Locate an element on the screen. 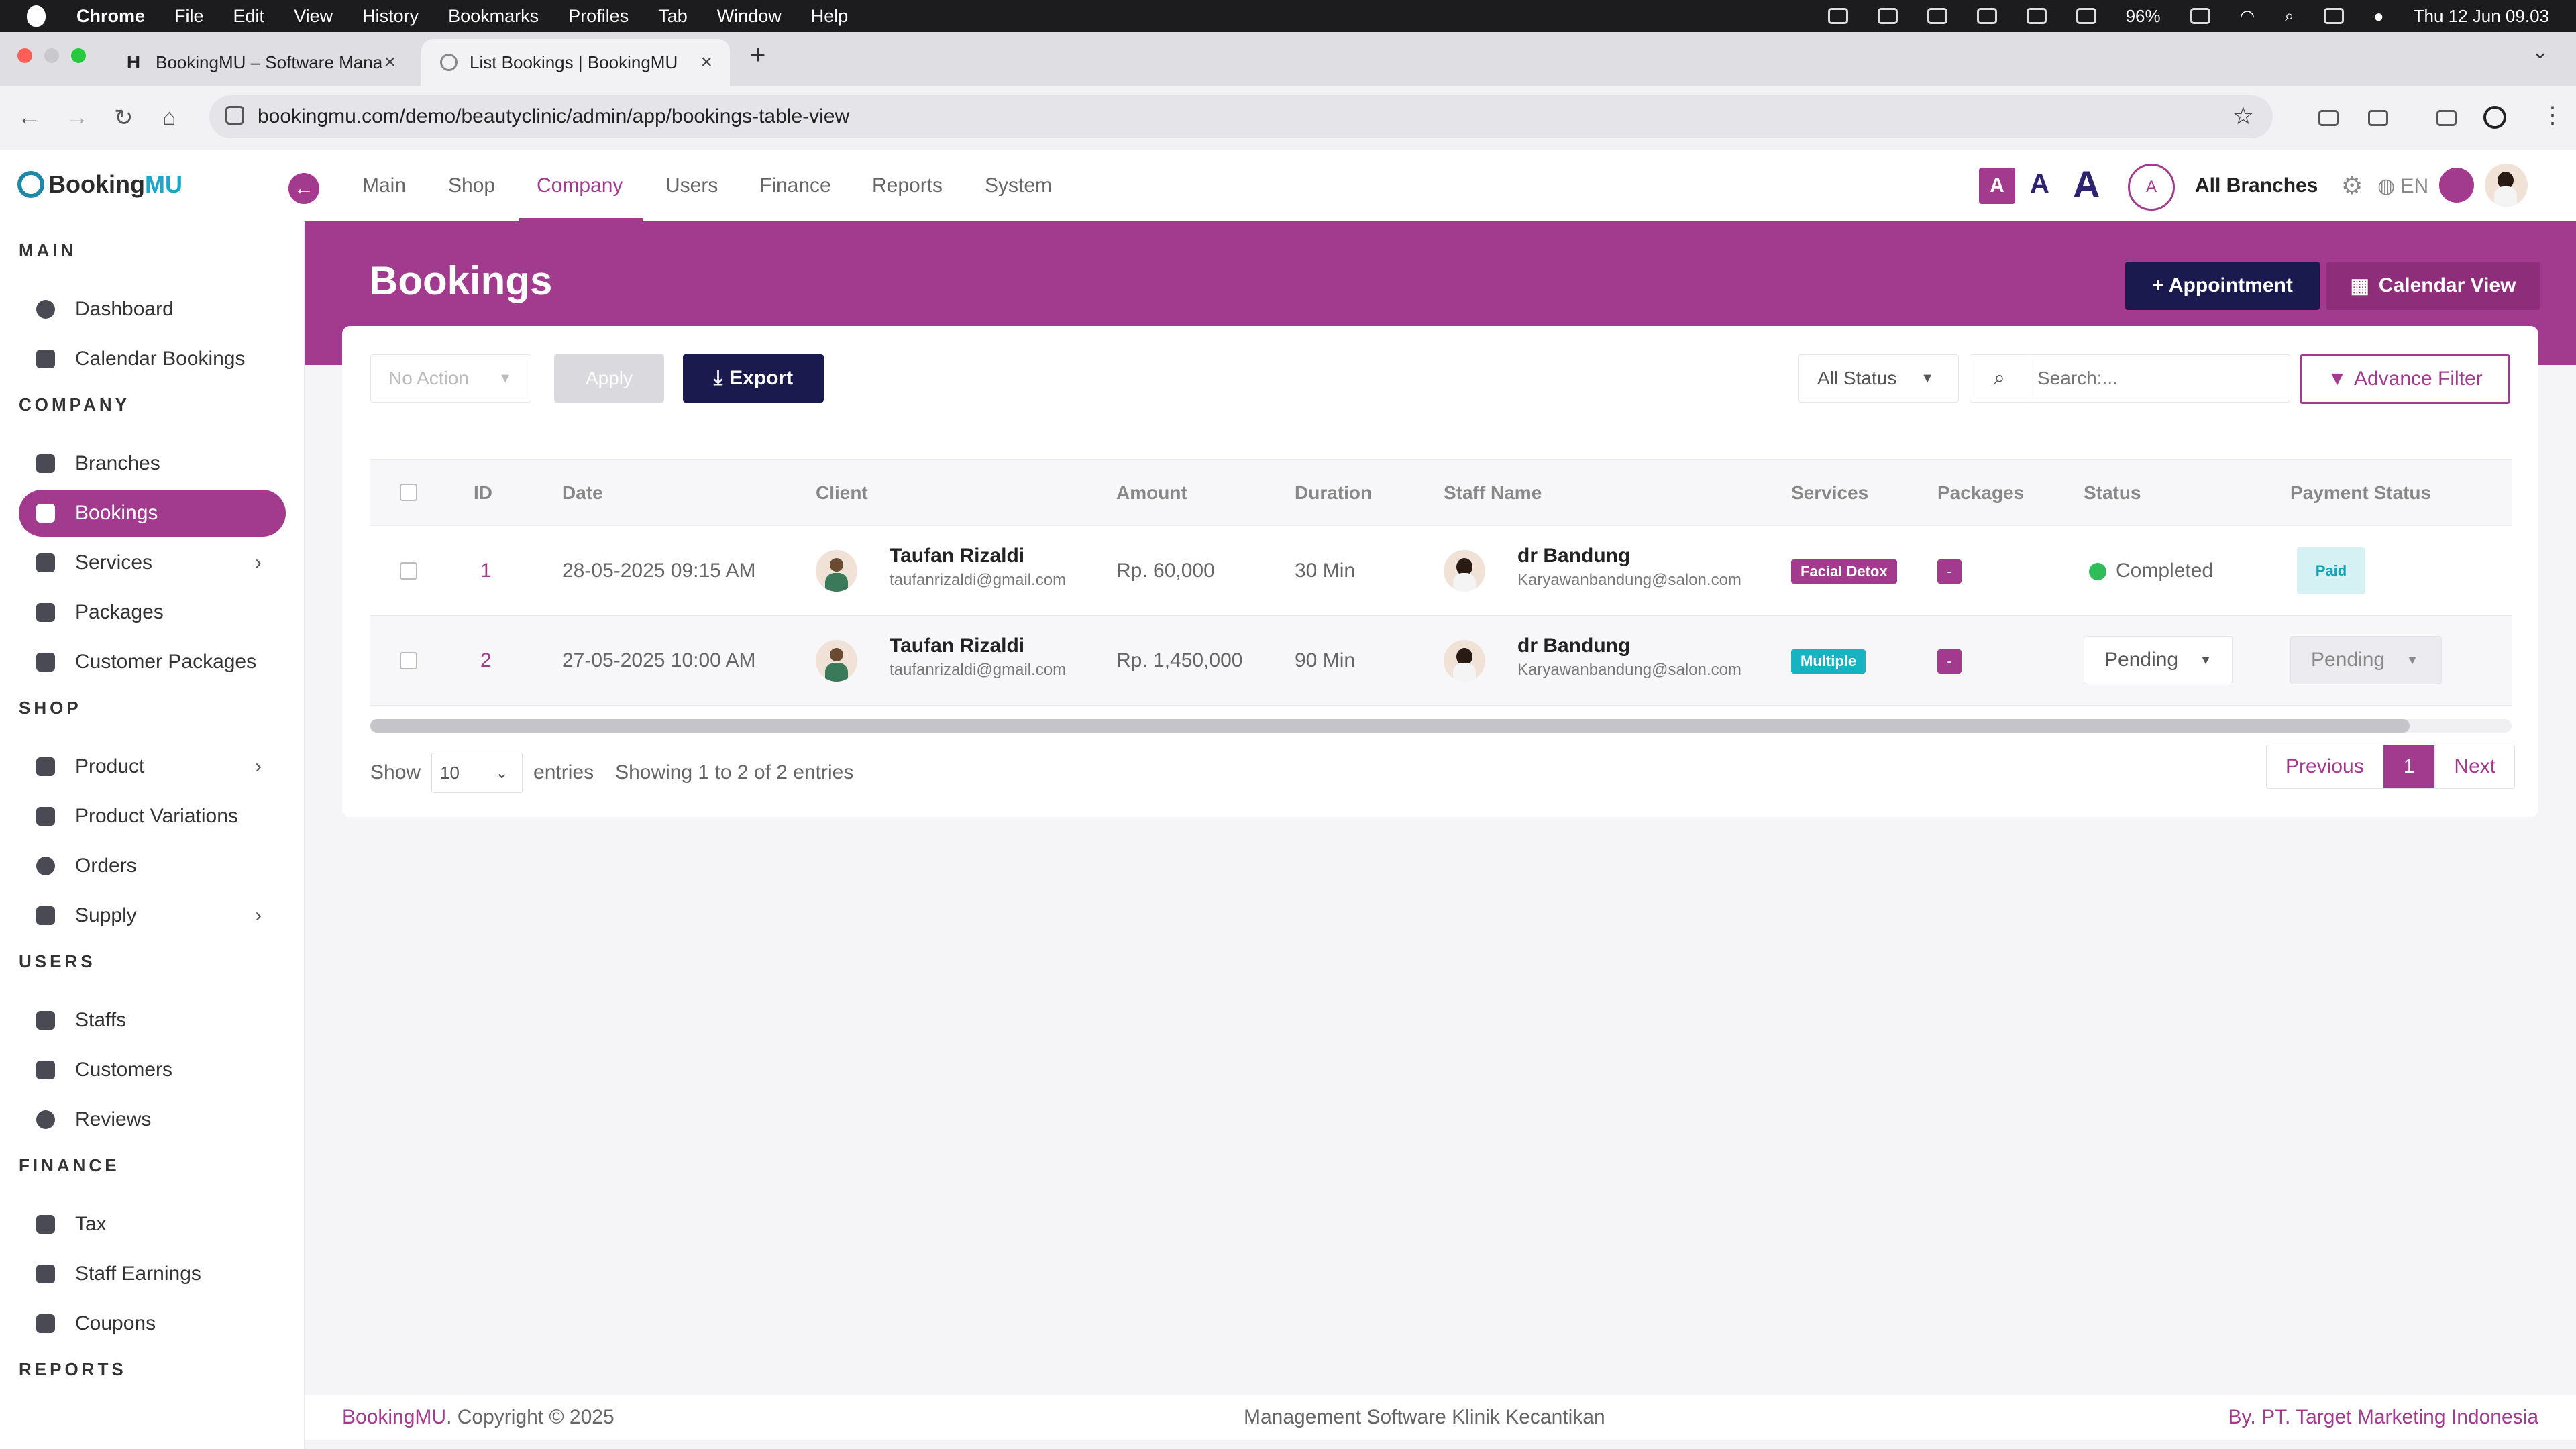 This screenshot has width=2576, height=1449. screen-icon is located at coordinates (1837, 16).